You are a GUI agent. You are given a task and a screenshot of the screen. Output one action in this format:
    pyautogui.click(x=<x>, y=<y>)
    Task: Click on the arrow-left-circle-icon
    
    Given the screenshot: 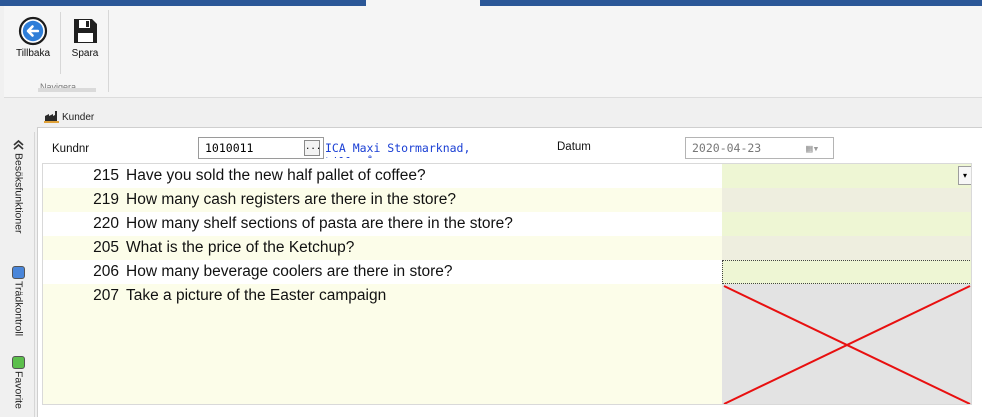 What is the action you would take?
    pyautogui.click(x=33, y=31)
    